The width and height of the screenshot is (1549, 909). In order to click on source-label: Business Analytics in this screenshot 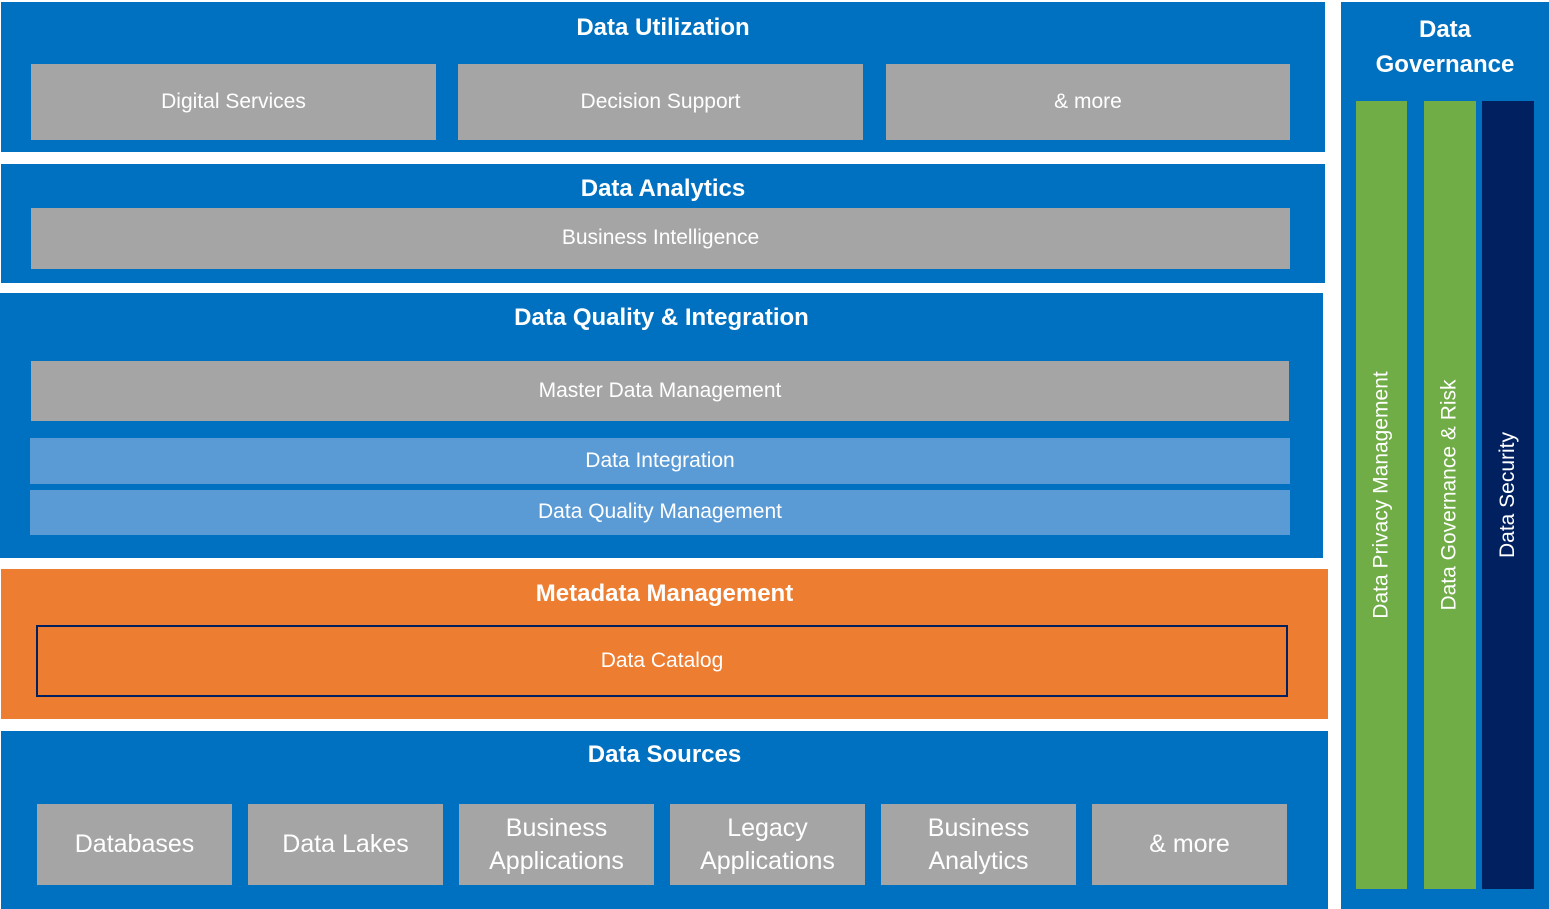, I will do `click(978, 844)`.